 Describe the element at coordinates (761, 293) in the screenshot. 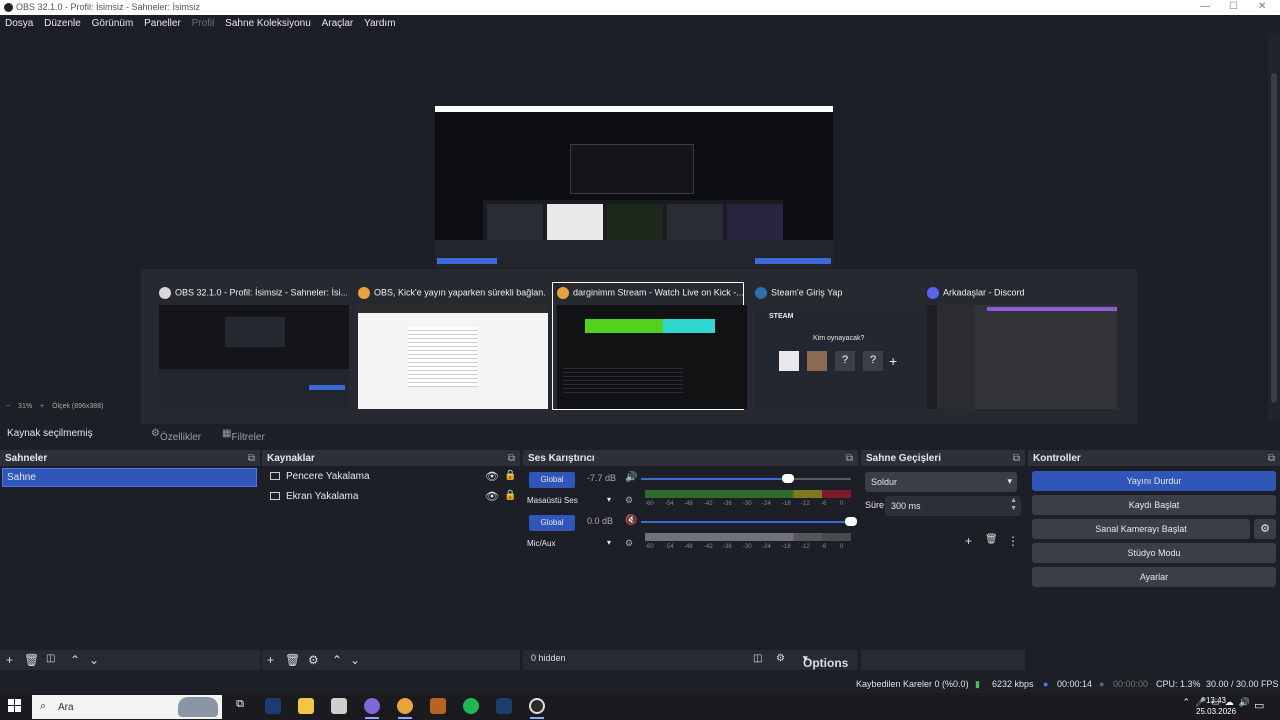

I see `steam-icon` at that location.